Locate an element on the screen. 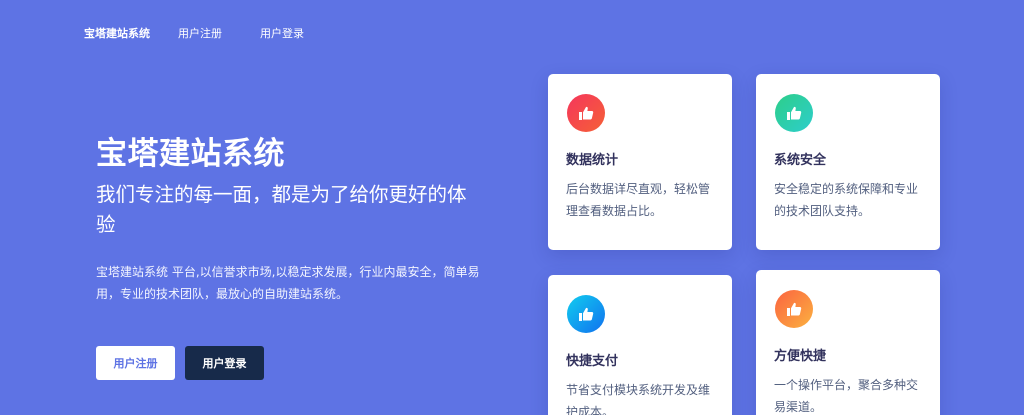 The width and height of the screenshot is (1024, 415). feature-card-quick-payment: 快捷支付 节省支付模块系统开发及维护成本。 is located at coordinates (640, 345).